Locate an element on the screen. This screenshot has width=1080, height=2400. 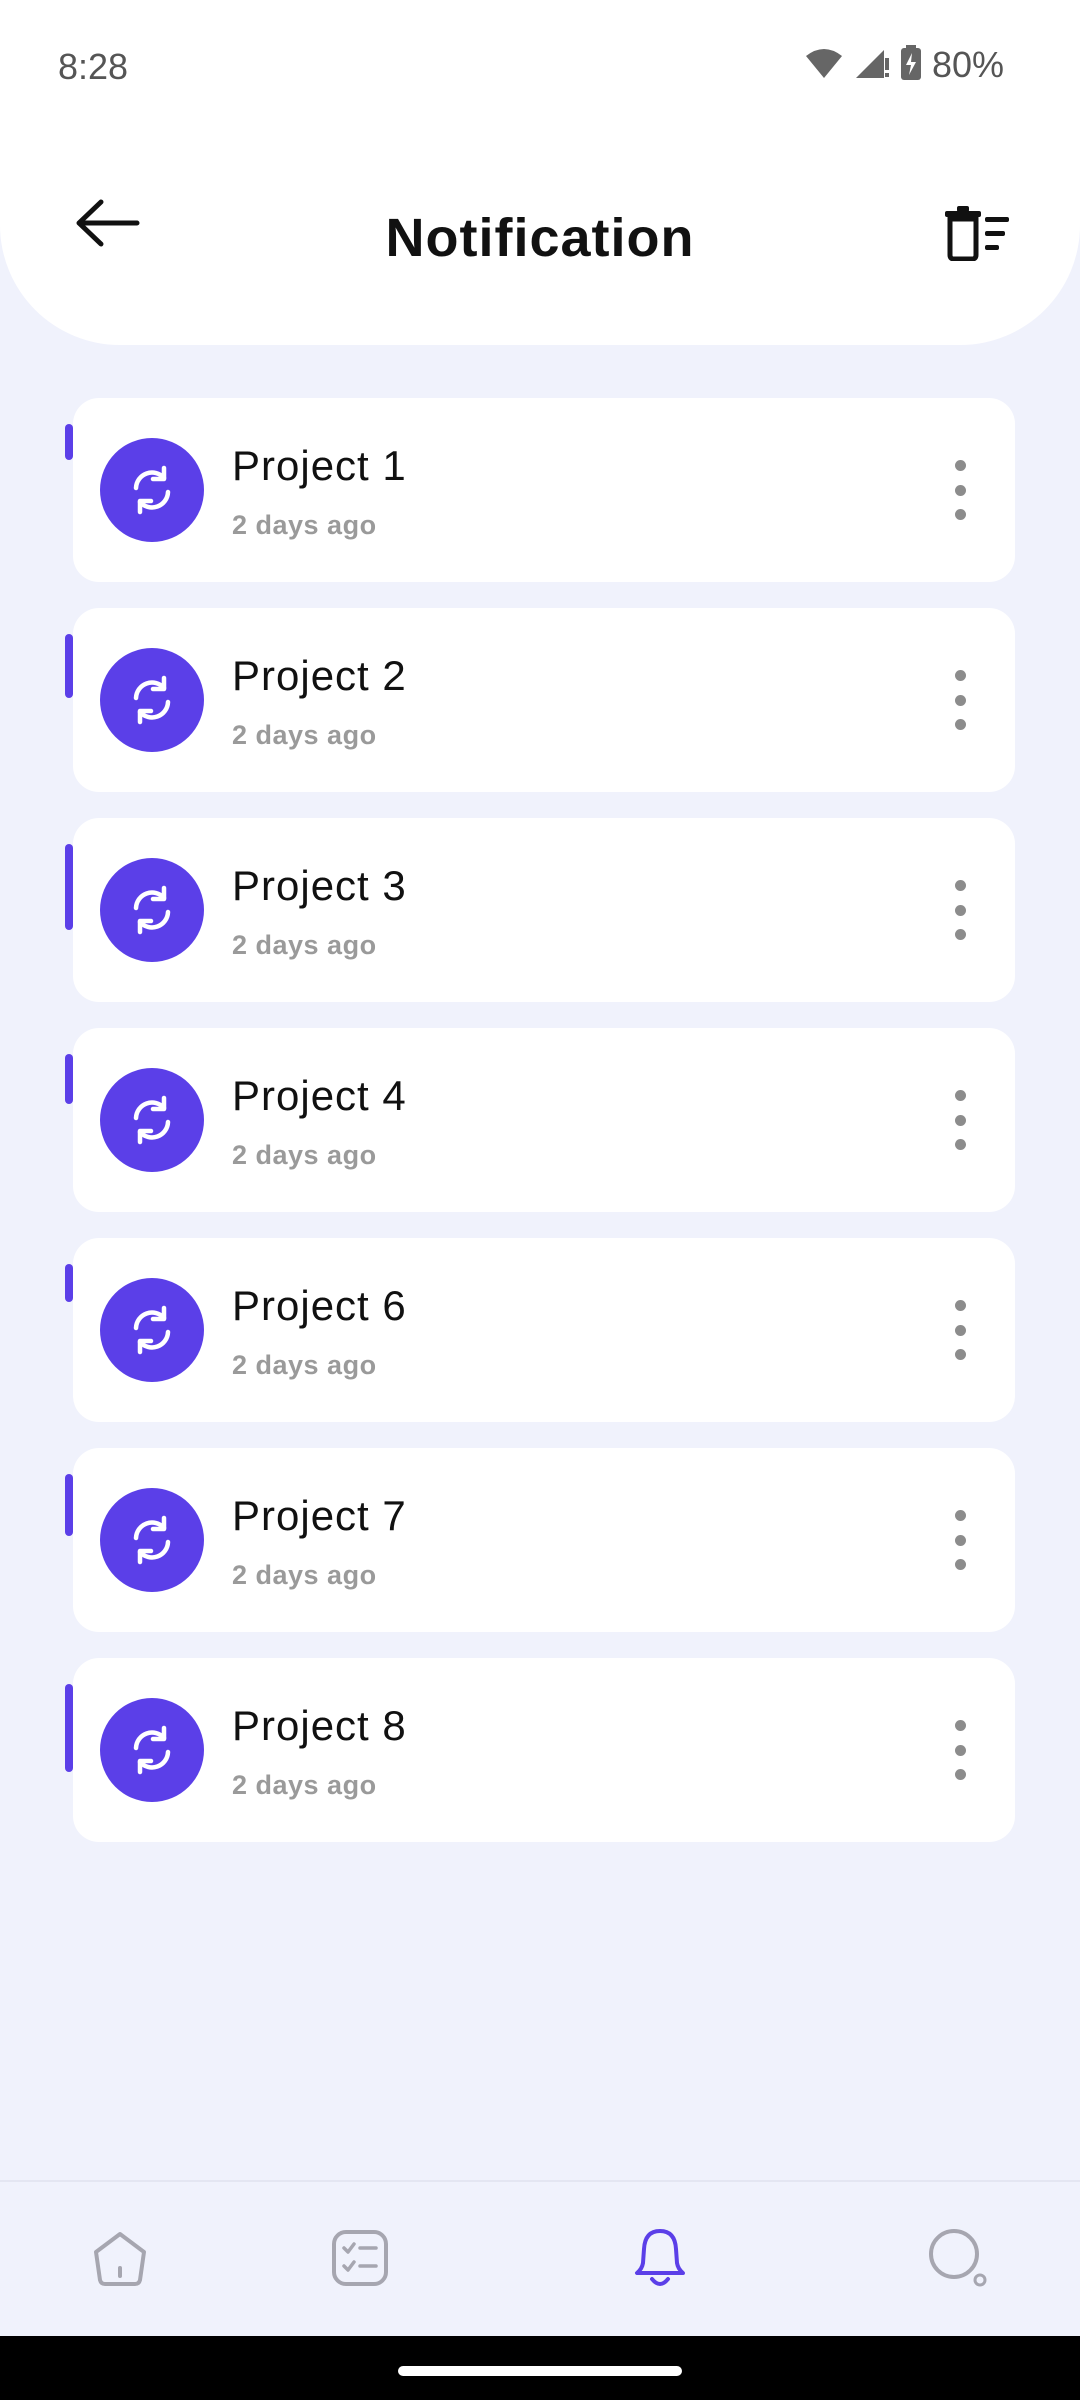
notification-card: Project 8 2 days ago is located at coordinates (544, 1750).